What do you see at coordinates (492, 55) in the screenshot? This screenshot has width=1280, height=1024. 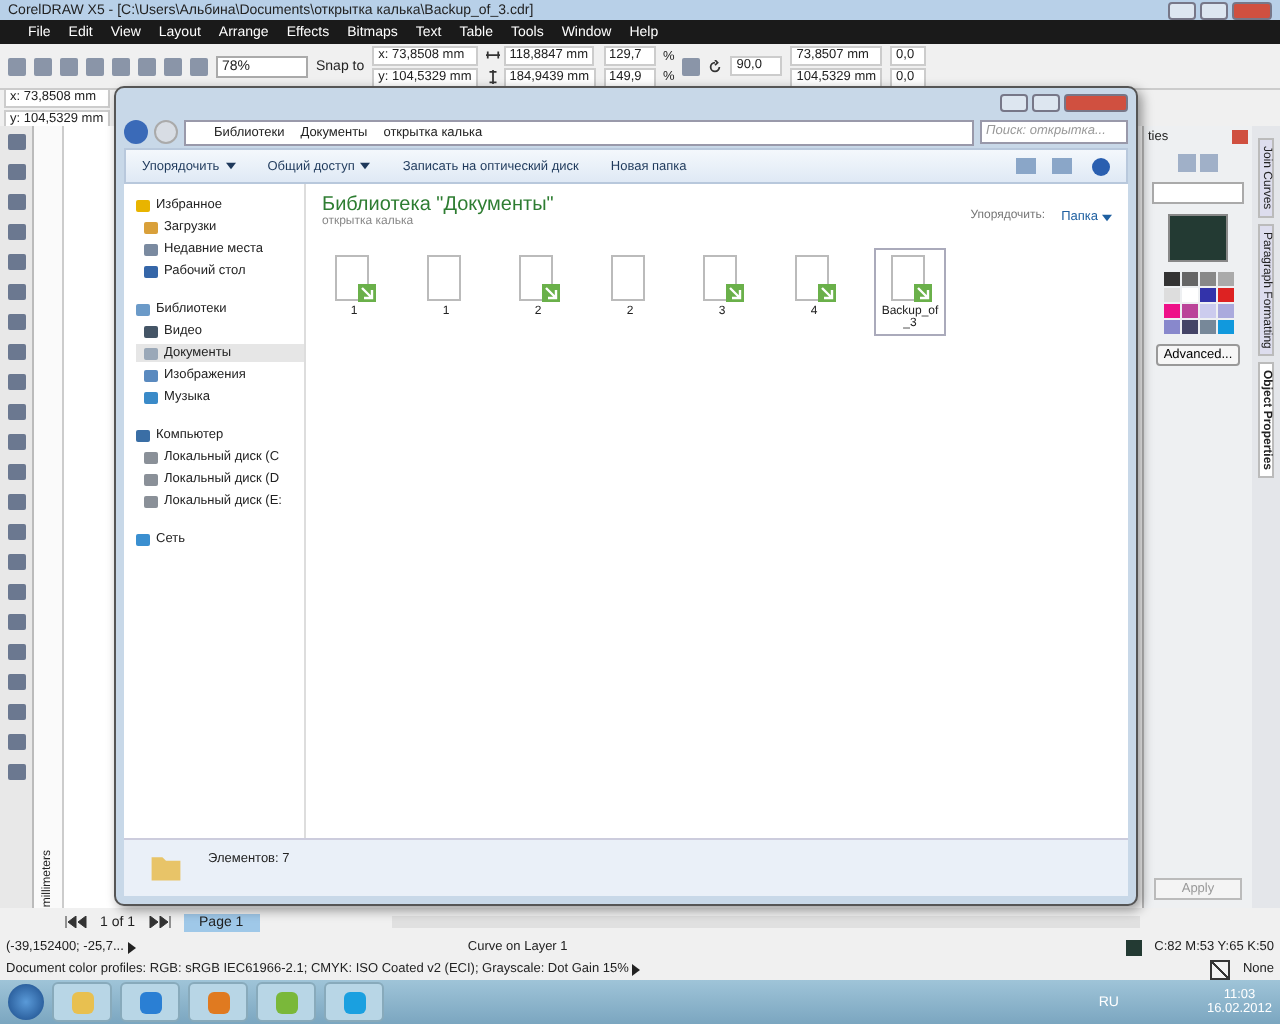 I see `width-icon` at bounding box center [492, 55].